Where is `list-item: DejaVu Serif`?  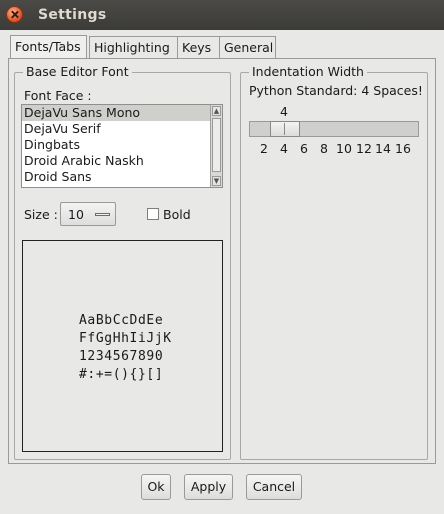 list-item: DejaVu Serif is located at coordinates (122, 129).